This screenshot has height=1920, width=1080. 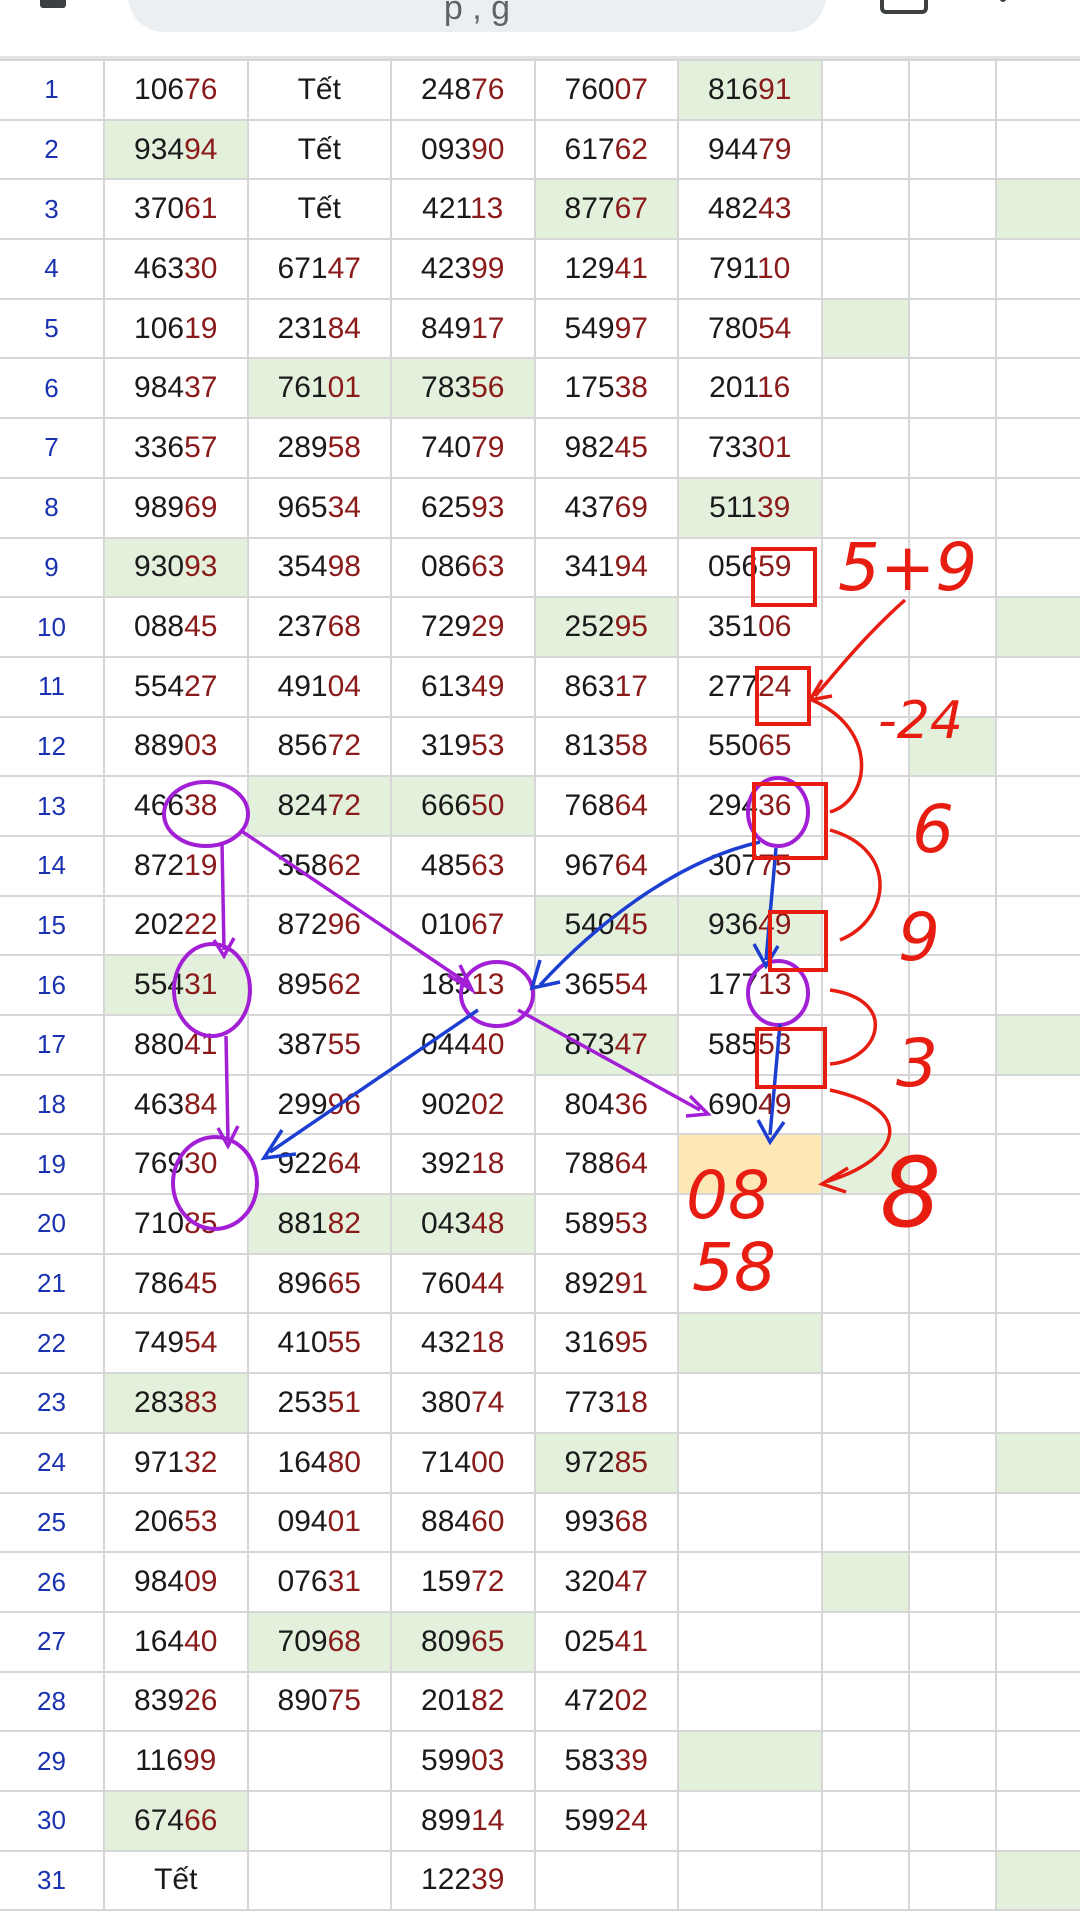 What do you see at coordinates (589, 925) in the screenshot?
I see `result-head: 540` at bounding box center [589, 925].